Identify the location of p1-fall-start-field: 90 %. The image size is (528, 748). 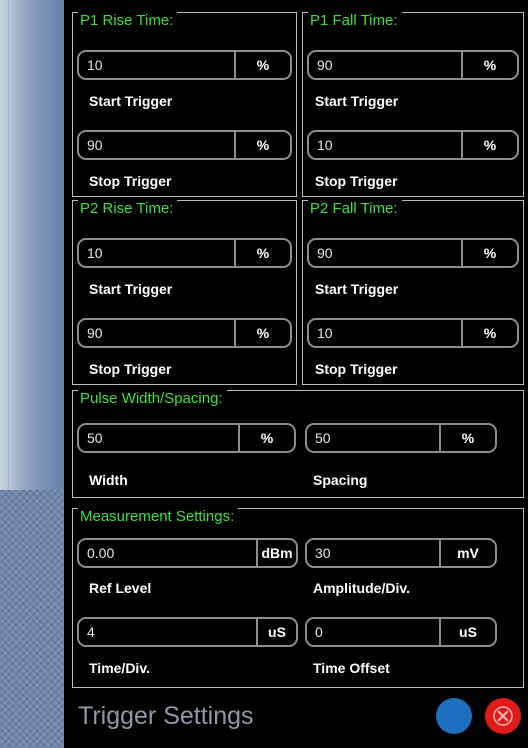
(413, 65).